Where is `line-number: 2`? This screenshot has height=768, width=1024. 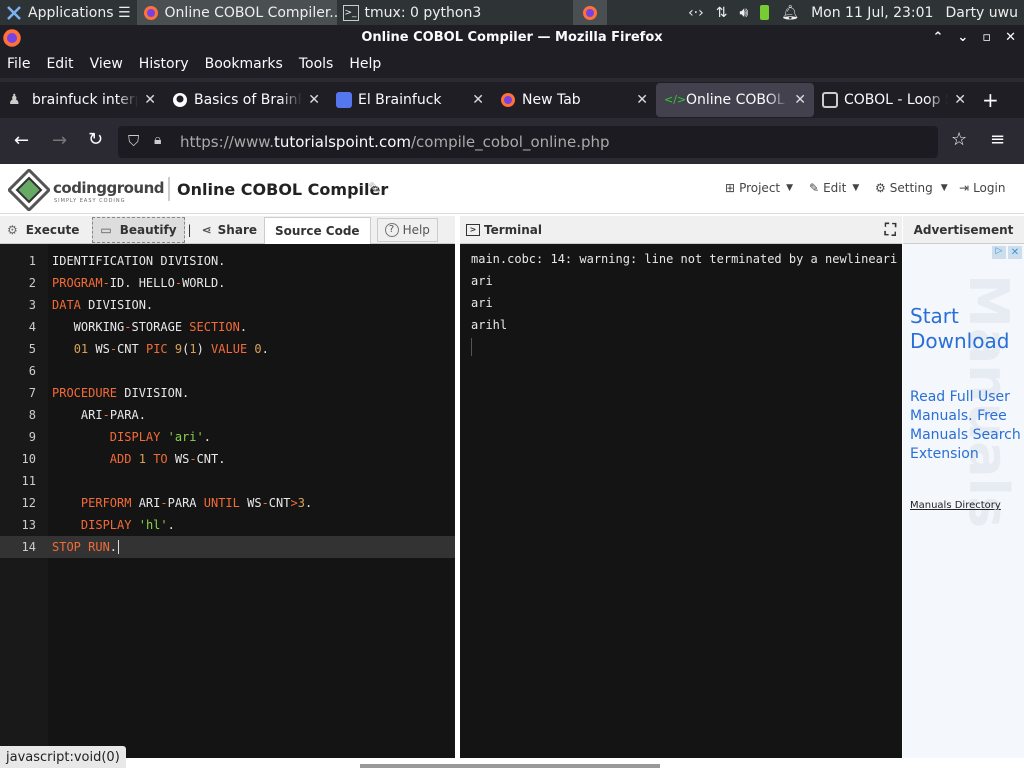
line-number: 2 is located at coordinates (32, 283).